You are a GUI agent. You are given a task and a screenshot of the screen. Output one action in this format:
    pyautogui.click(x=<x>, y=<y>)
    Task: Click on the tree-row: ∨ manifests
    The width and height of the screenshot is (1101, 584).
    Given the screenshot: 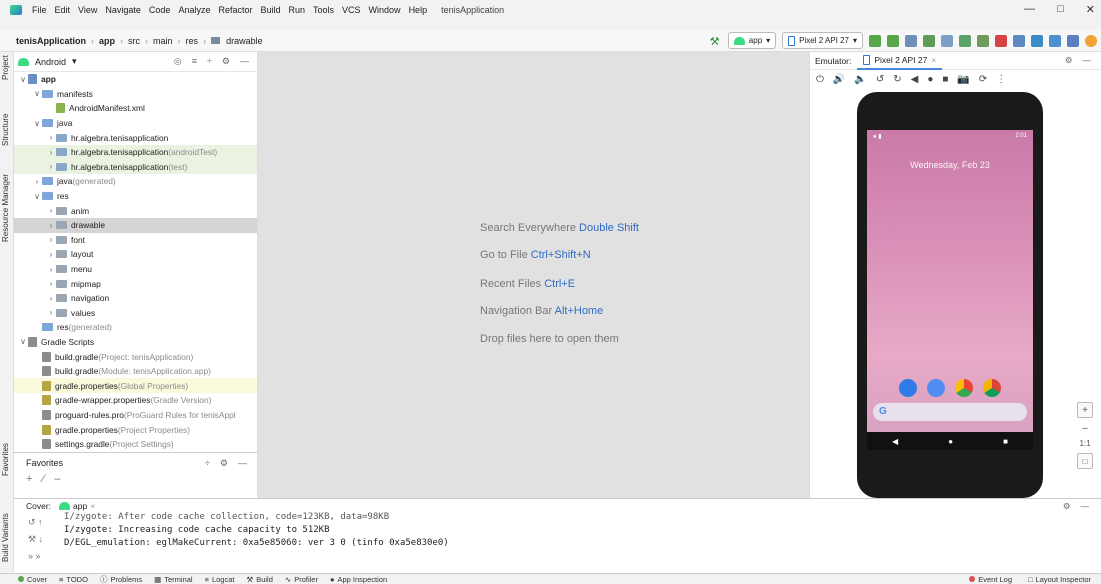 What is the action you would take?
    pyautogui.click(x=135, y=94)
    